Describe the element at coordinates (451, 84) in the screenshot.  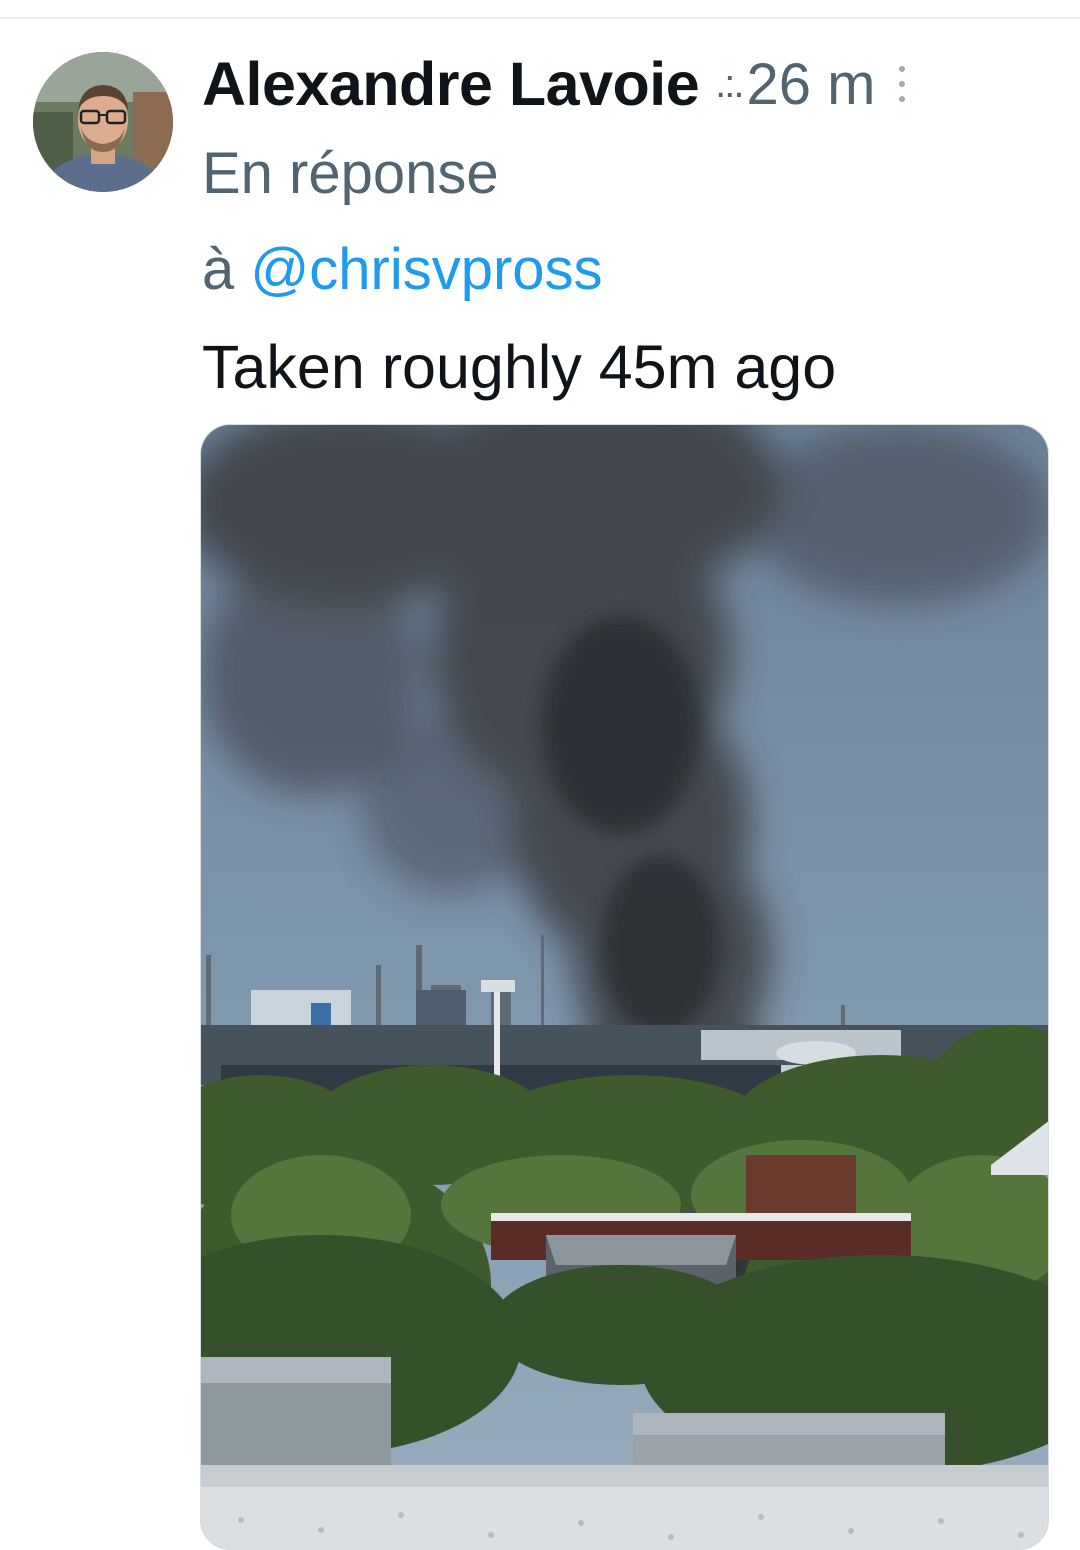
I see `author-name: Alexandre Lavoie` at that location.